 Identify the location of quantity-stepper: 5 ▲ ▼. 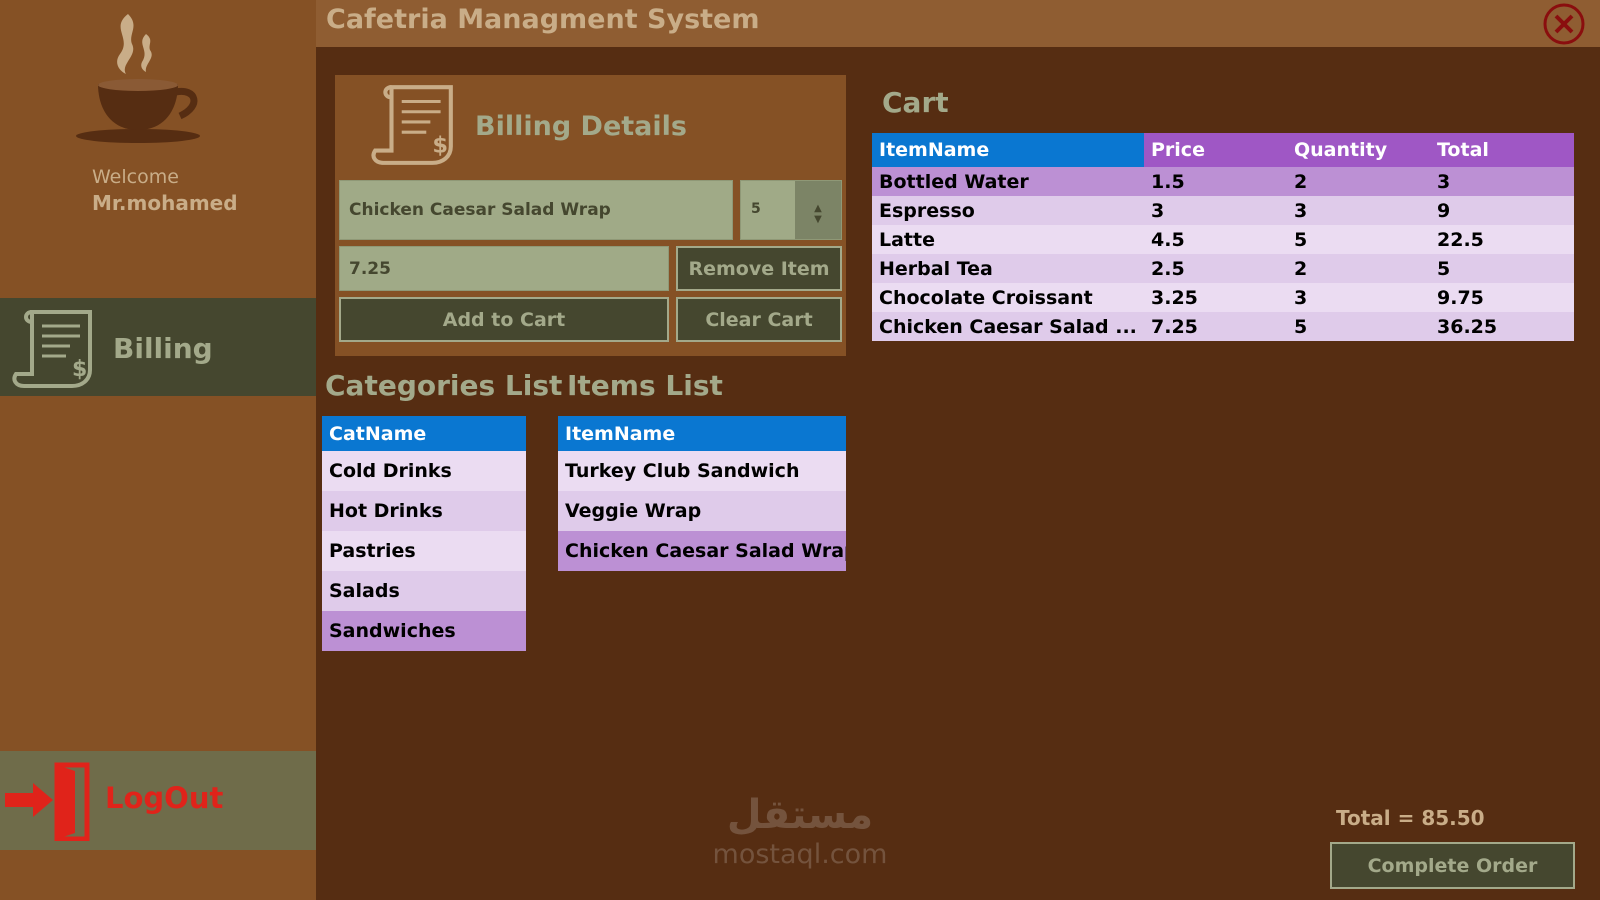
(791, 210).